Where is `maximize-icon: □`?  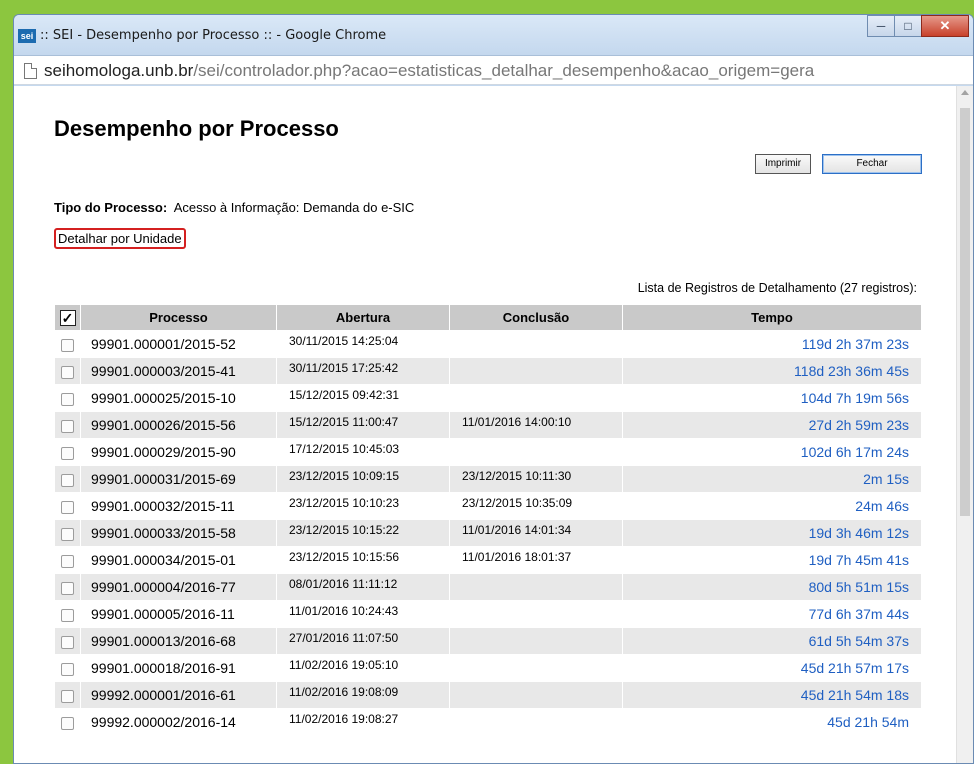 maximize-icon: □ is located at coordinates (908, 26).